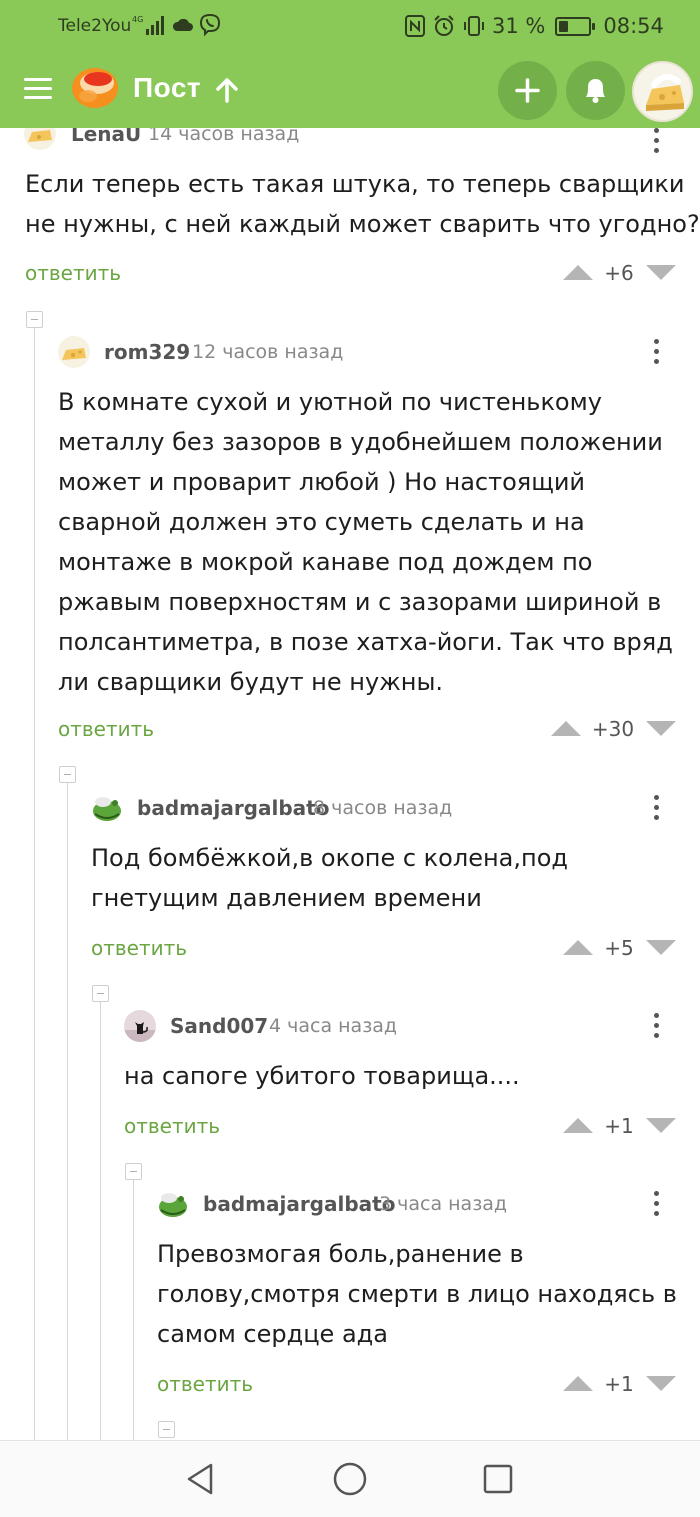 The image size is (700, 1517). What do you see at coordinates (95, 88) in the screenshot?
I see `pikabu-logo` at bounding box center [95, 88].